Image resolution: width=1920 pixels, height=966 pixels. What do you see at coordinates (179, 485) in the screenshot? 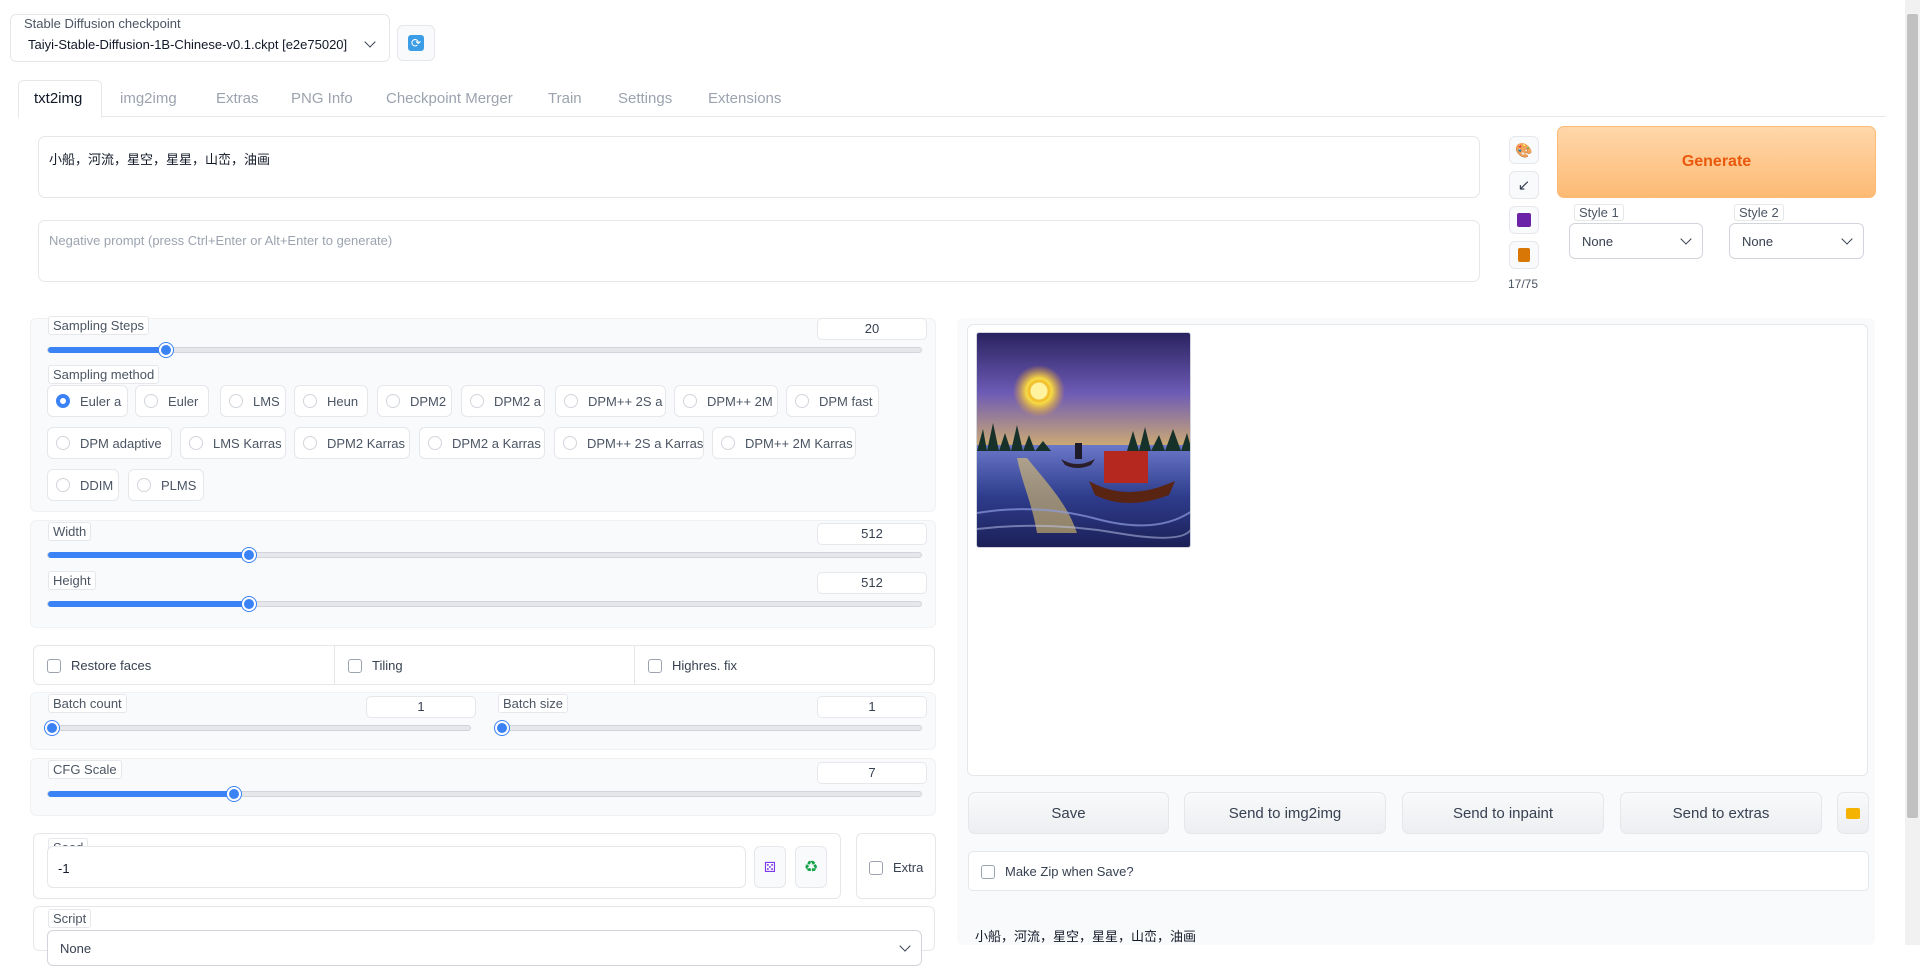
I see `sampler-label: PLMS` at bounding box center [179, 485].